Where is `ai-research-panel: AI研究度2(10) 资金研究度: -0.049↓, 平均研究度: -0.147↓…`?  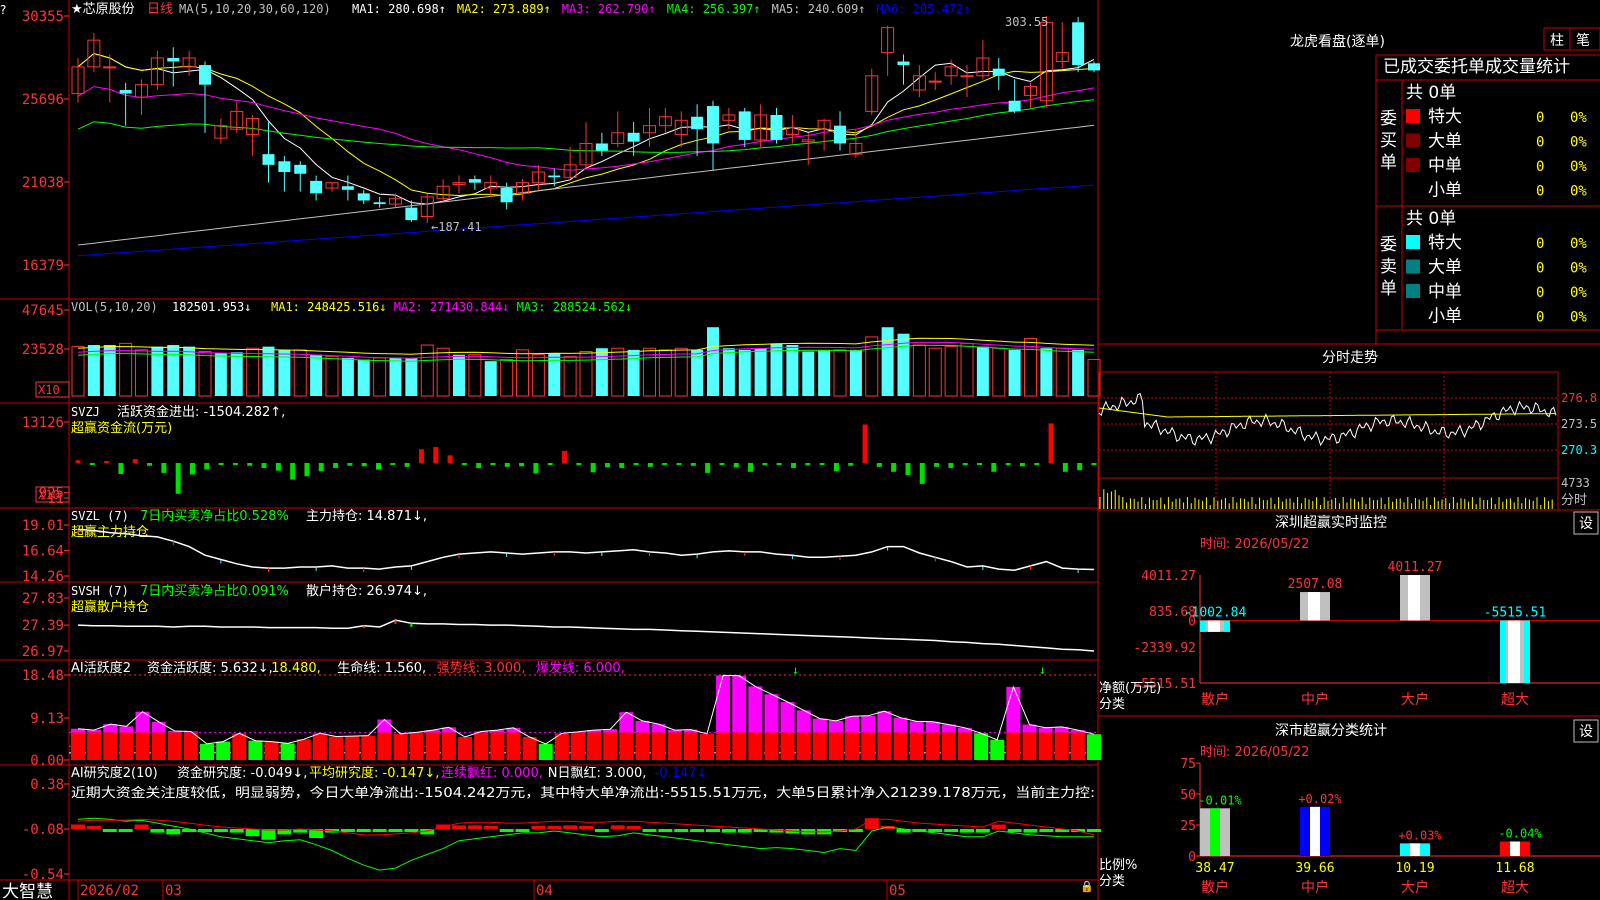 ai-research-panel: AI研究度2(10) 资金研究度: -0.049↓, 平均研究度: -0.147↓… is located at coordinates (561, 824).